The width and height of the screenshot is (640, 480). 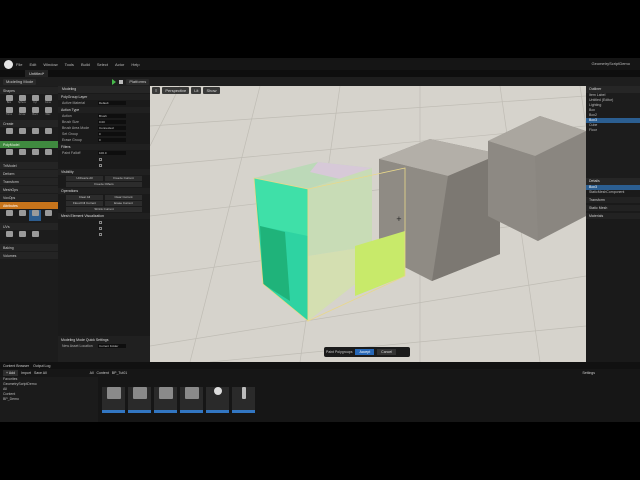 What do you see at coordinates (29, 189) in the screenshot?
I see `meshops-category: MeshOps` at bounding box center [29, 189].